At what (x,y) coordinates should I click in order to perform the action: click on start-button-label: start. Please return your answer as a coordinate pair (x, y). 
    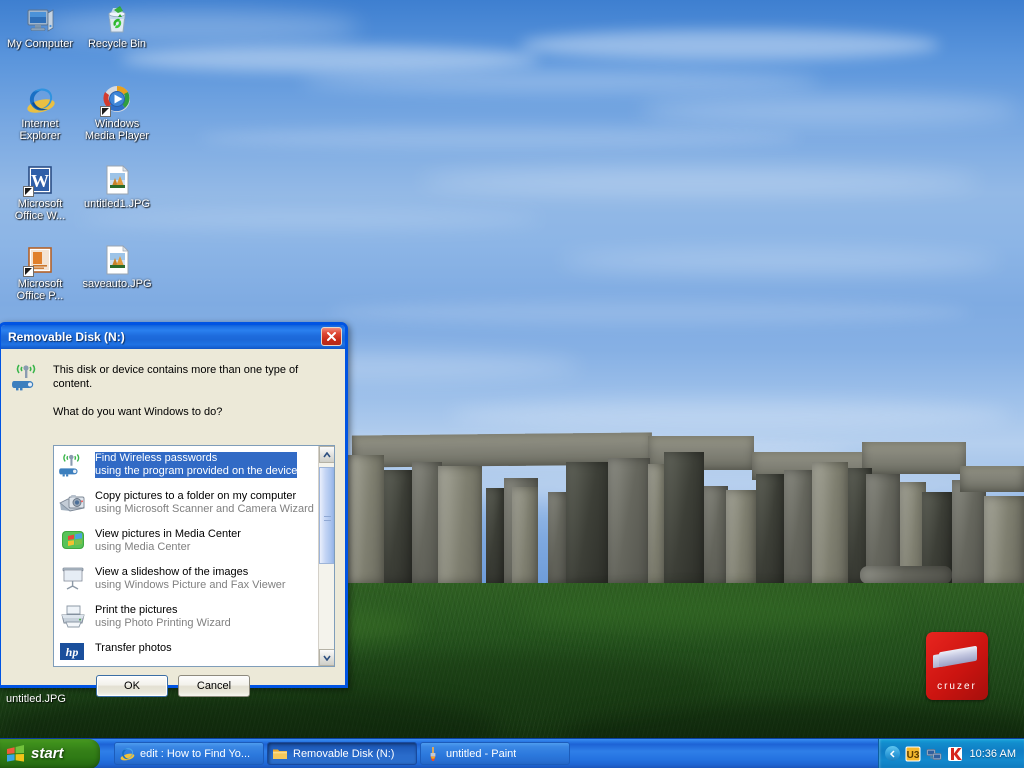
    Looking at the image, I should click on (47, 753).